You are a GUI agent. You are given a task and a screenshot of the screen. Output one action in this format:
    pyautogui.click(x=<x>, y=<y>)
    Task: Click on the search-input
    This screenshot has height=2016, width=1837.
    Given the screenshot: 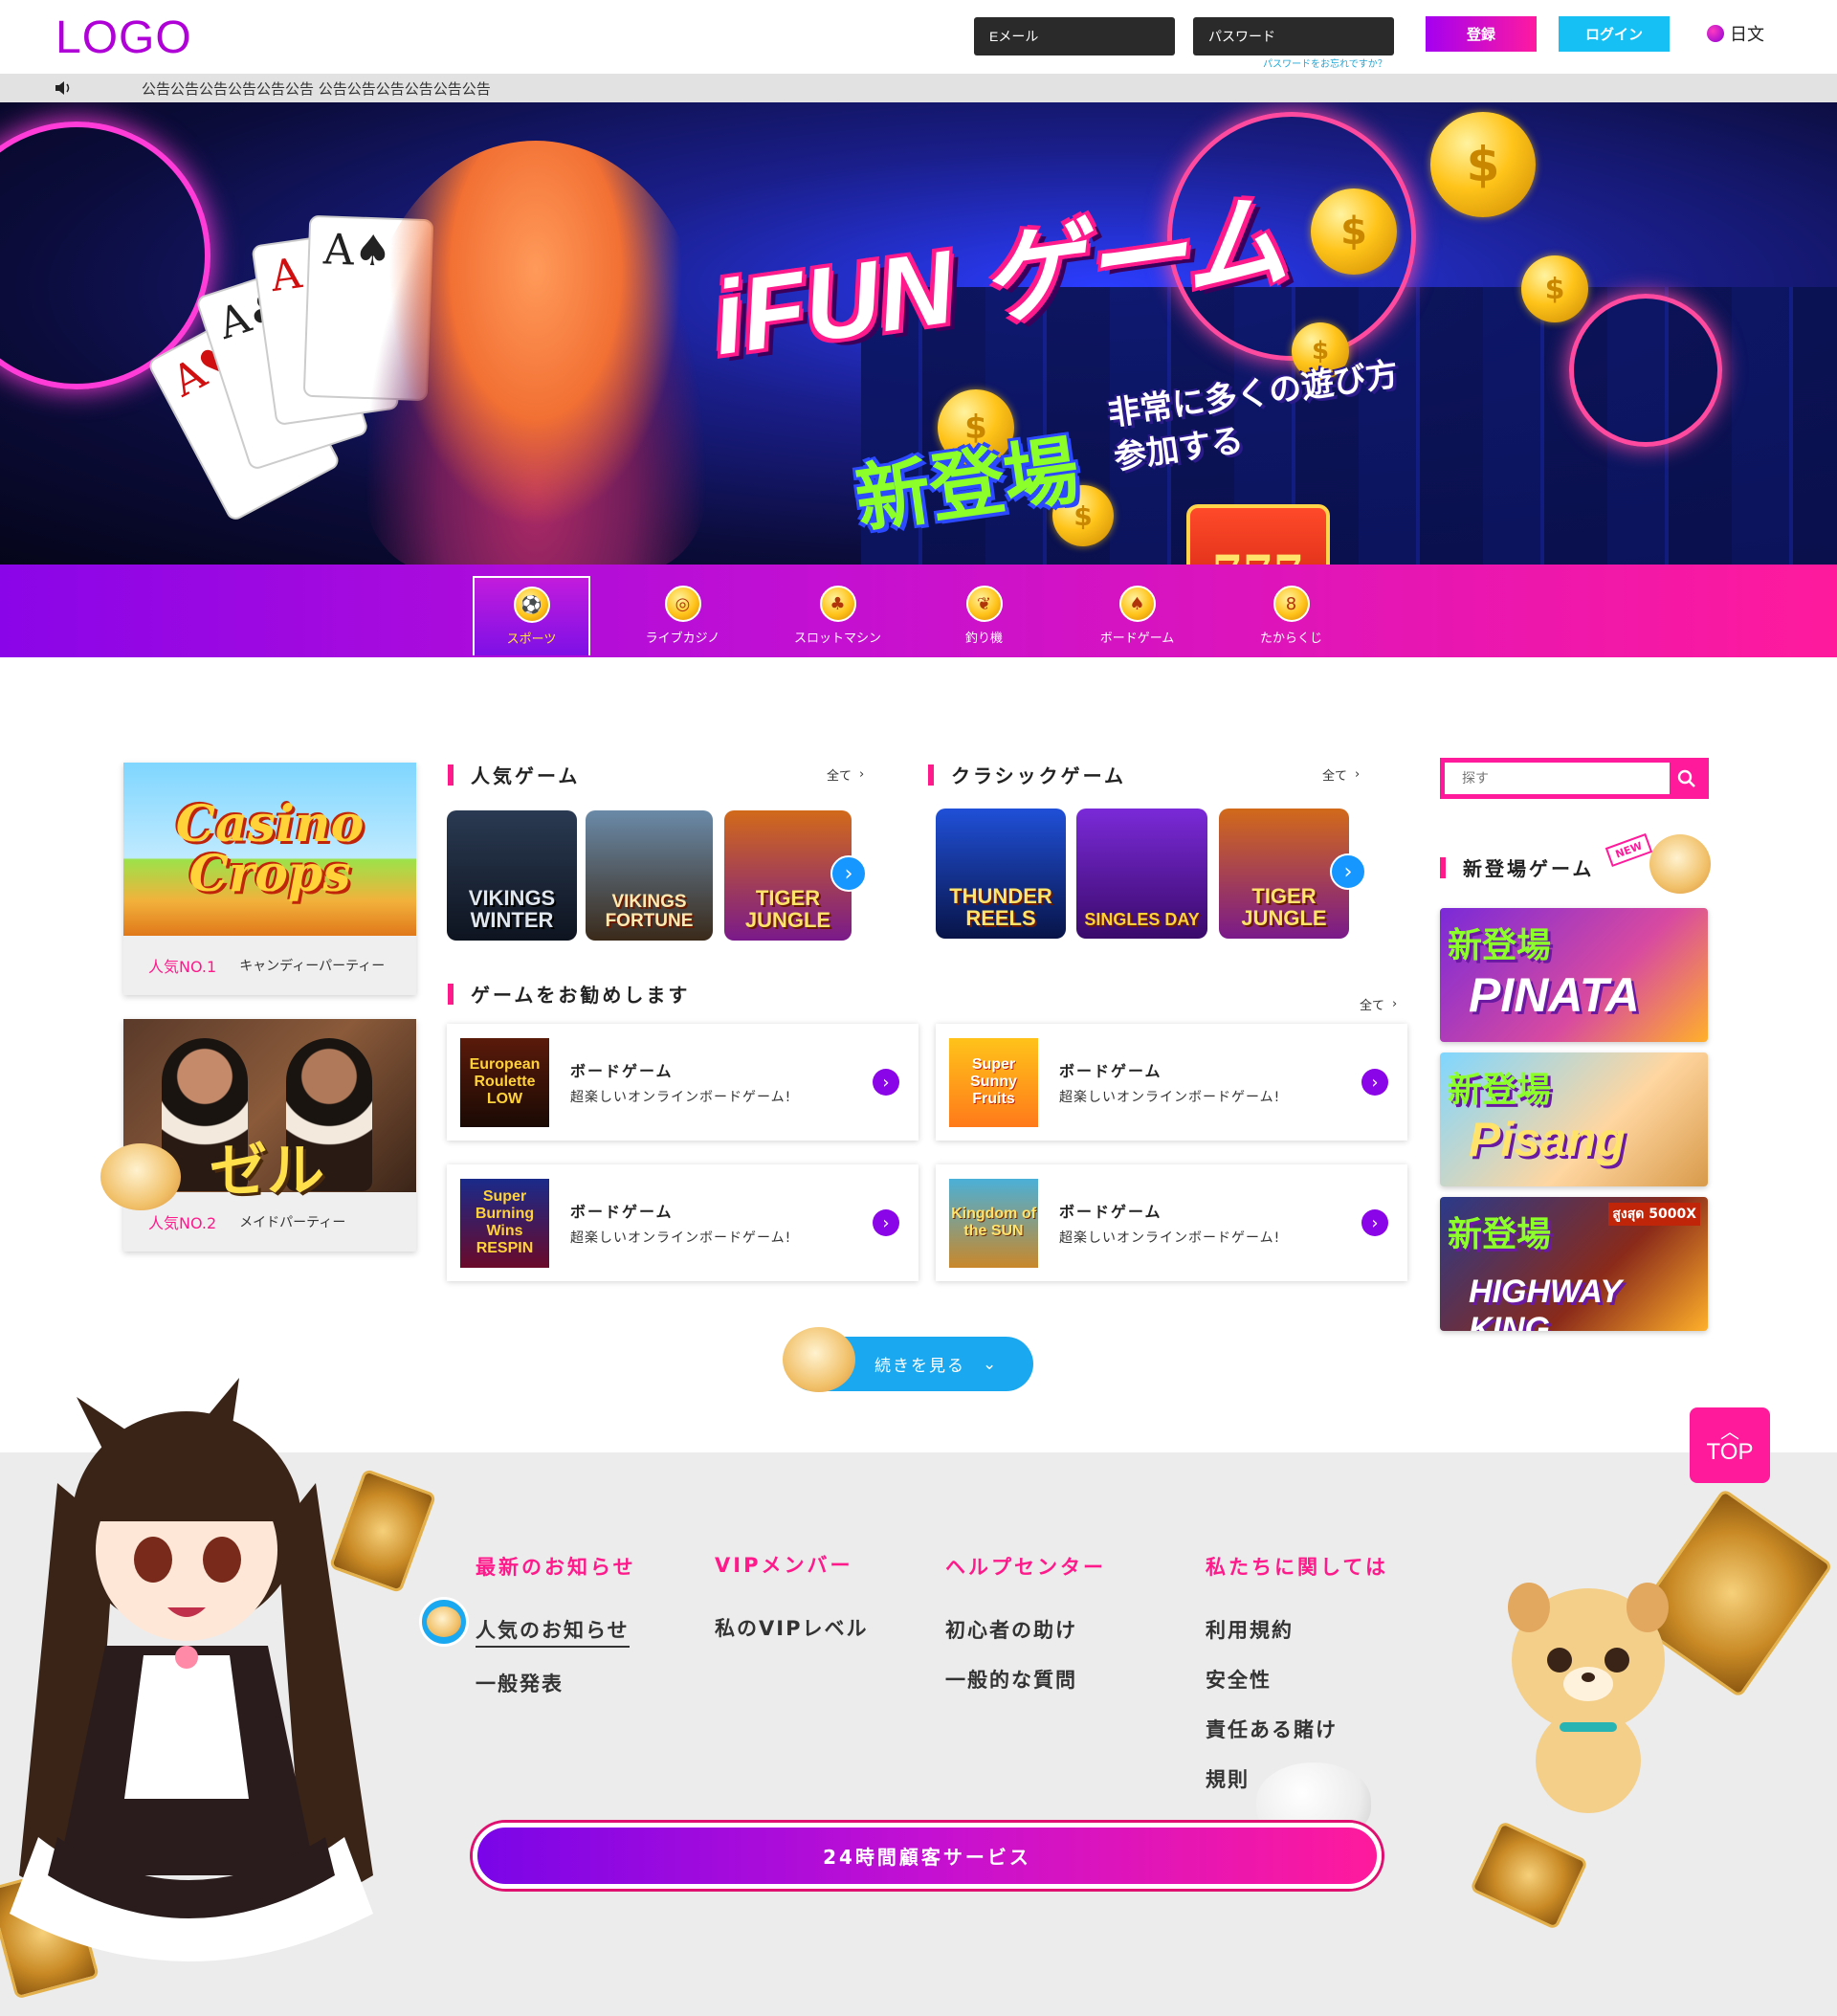 What is the action you would take?
    pyautogui.click(x=1557, y=778)
    